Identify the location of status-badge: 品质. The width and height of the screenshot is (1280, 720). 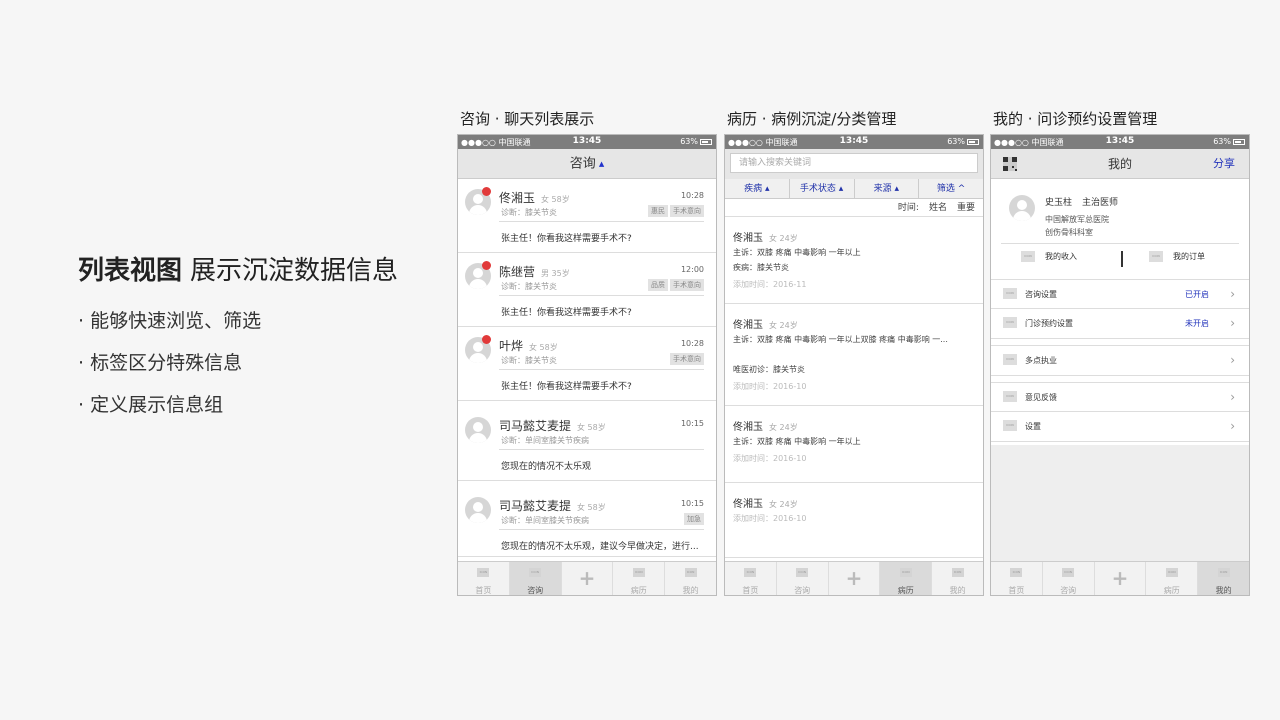
(658, 285).